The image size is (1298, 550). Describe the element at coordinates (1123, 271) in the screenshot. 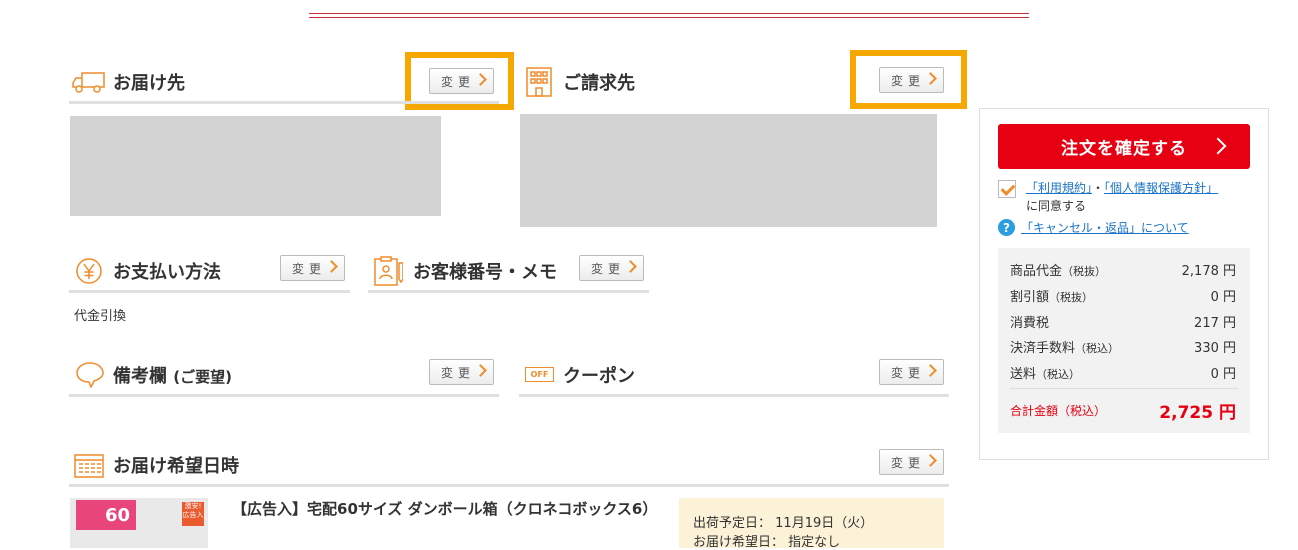

I see `summary-row: 商品代金（税抜） 2,178 円` at that location.